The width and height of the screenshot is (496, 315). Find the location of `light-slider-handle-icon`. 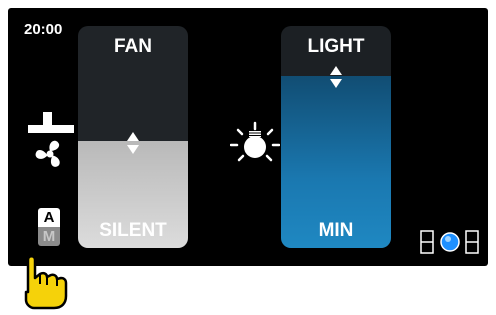

light-slider-handle-icon is located at coordinates (336, 77).